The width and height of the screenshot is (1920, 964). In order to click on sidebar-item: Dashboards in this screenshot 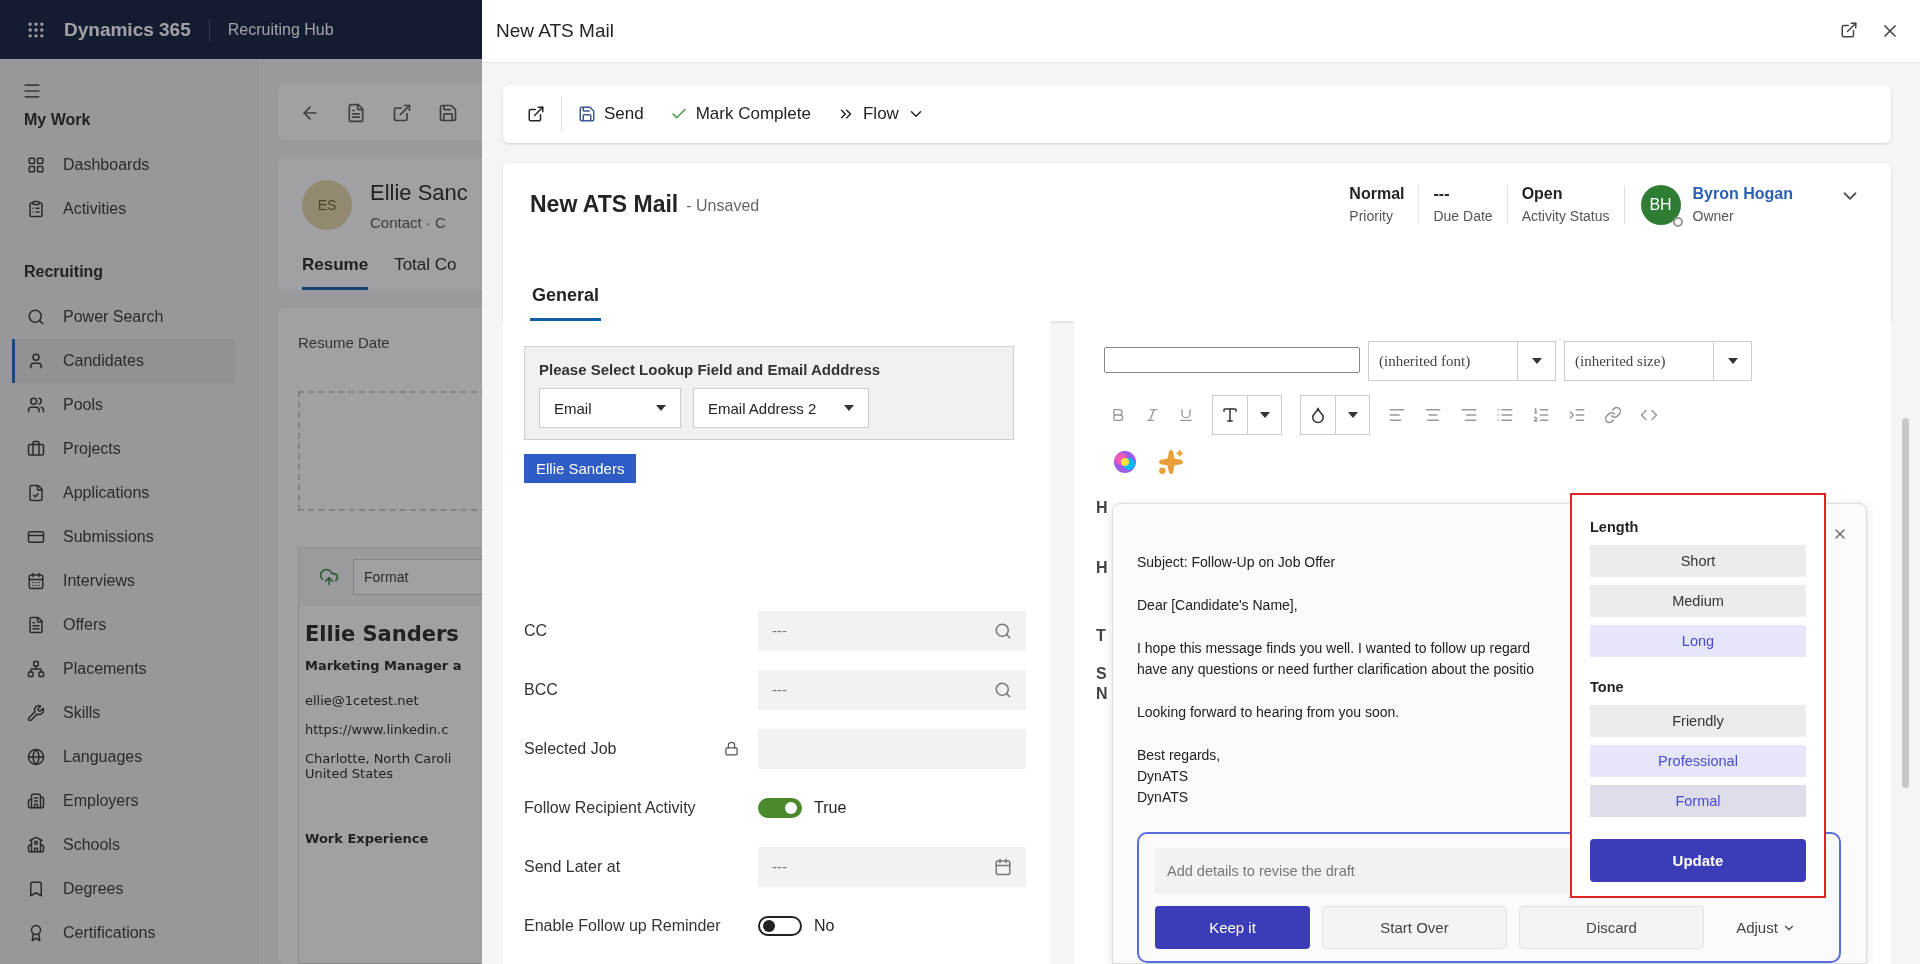, I will do `click(123, 165)`.